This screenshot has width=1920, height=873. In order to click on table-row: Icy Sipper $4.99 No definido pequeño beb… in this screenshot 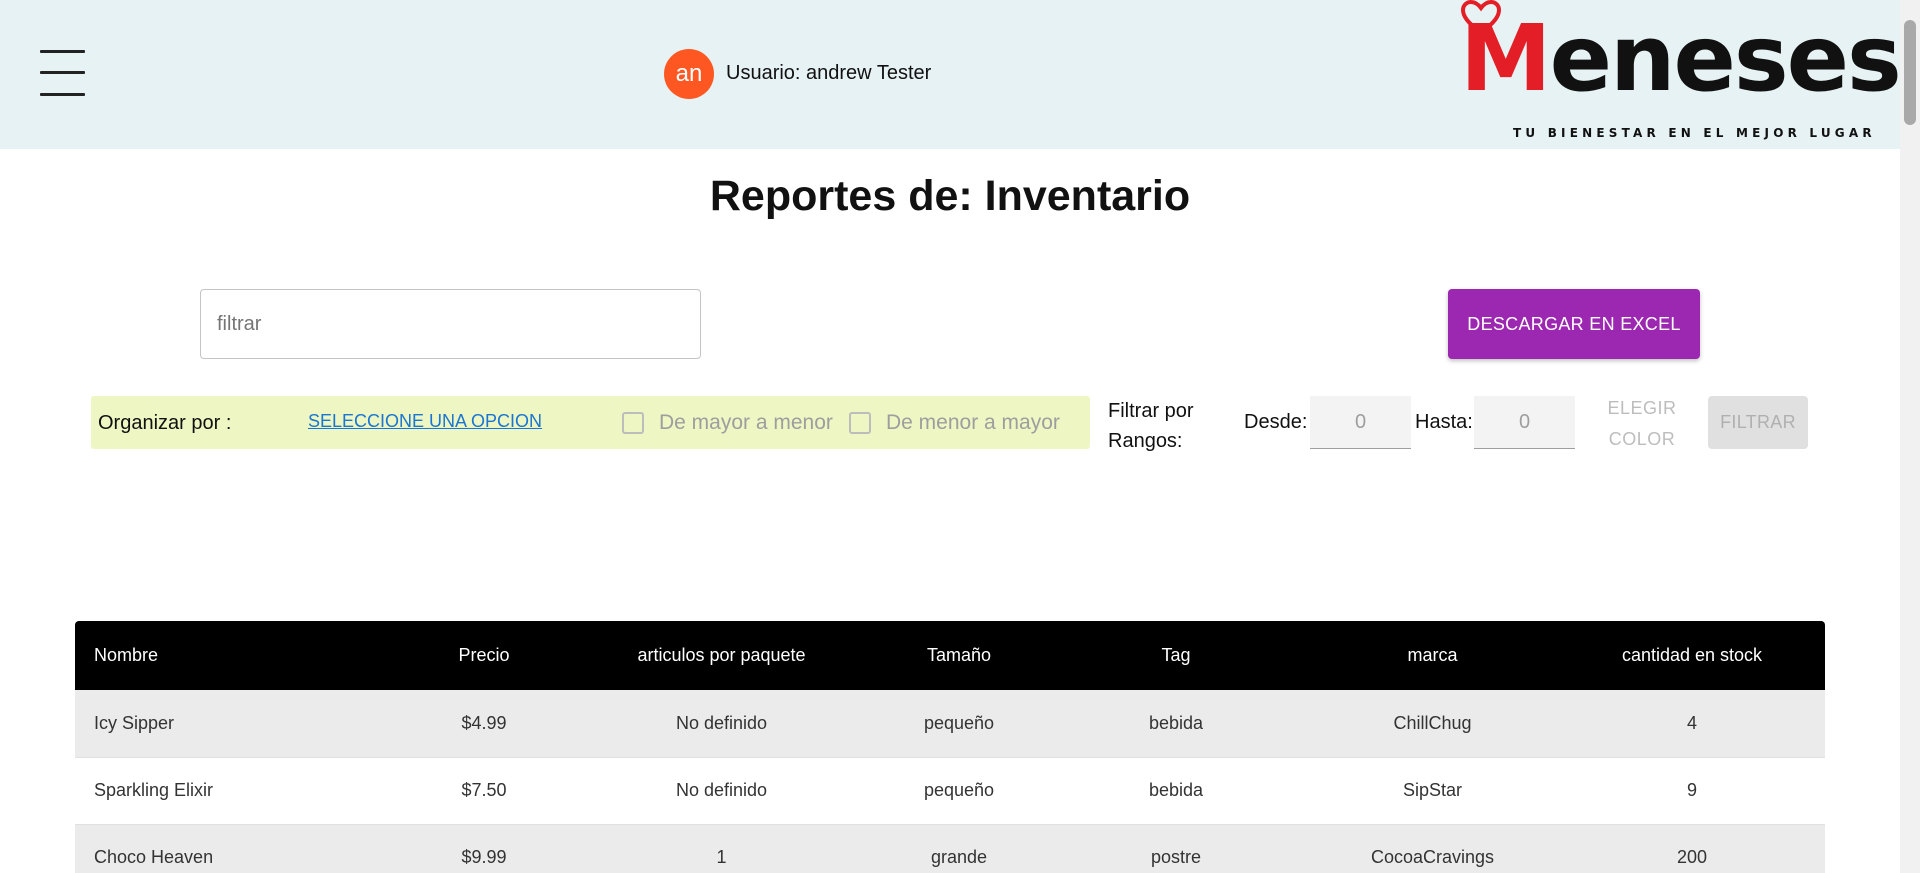, I will do `click(950, 723)`.